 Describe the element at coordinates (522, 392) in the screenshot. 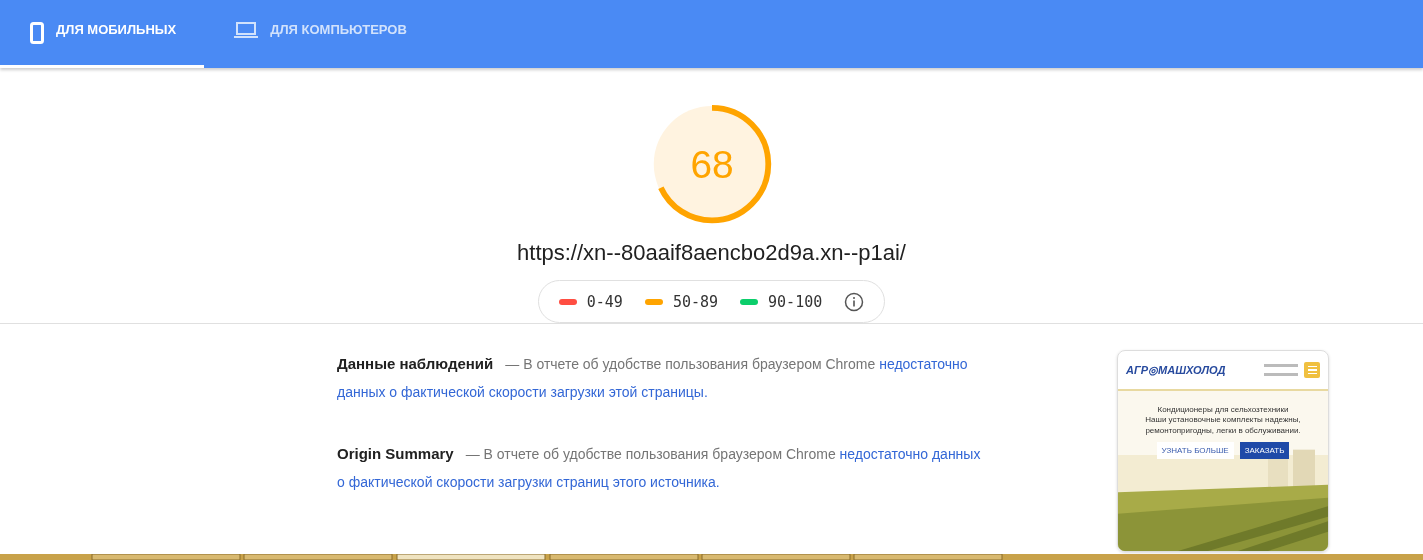

I see `insufficient-data-link: данных о фактической скорости загрузки этой страницы.` at that location.